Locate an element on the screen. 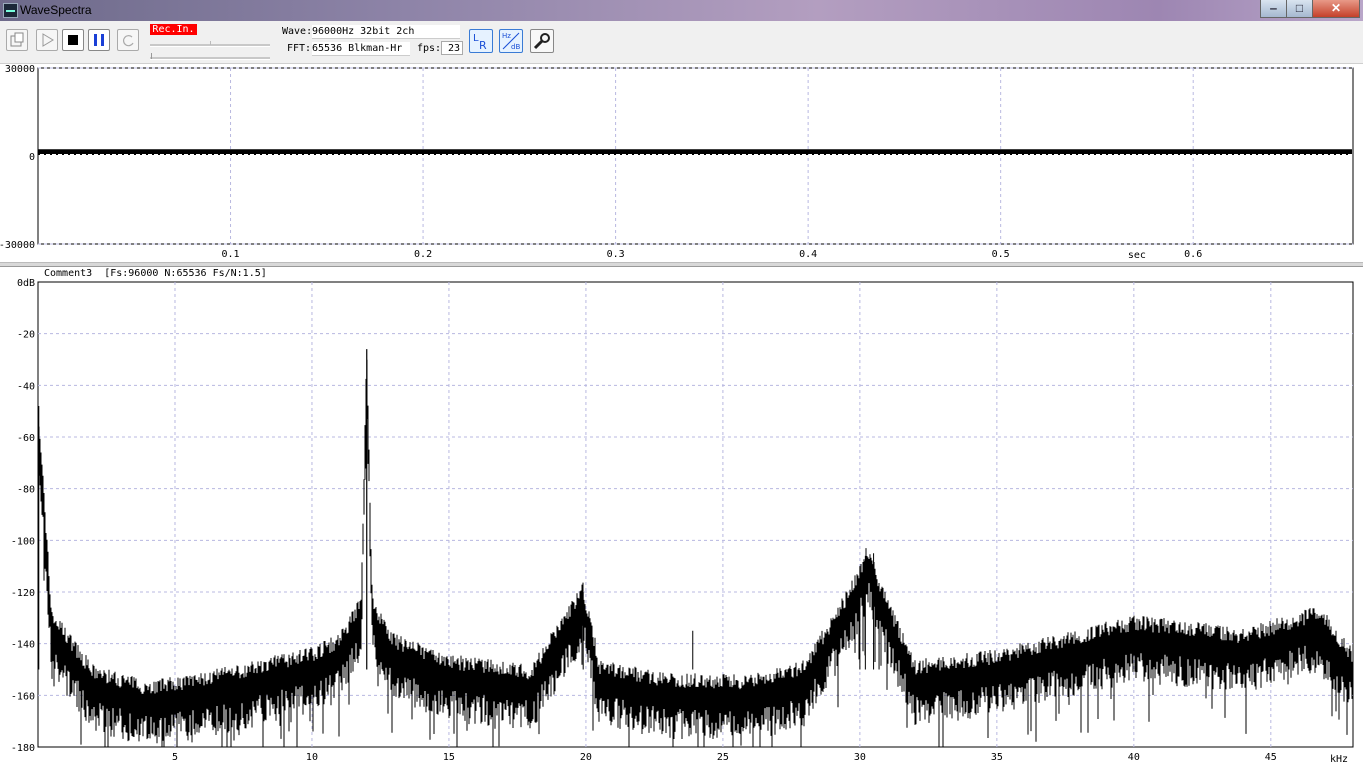 The height and width of the screenshot is (771, 1363). spectrum-y-tick-label: -20 is located at coordinates (26, 335).